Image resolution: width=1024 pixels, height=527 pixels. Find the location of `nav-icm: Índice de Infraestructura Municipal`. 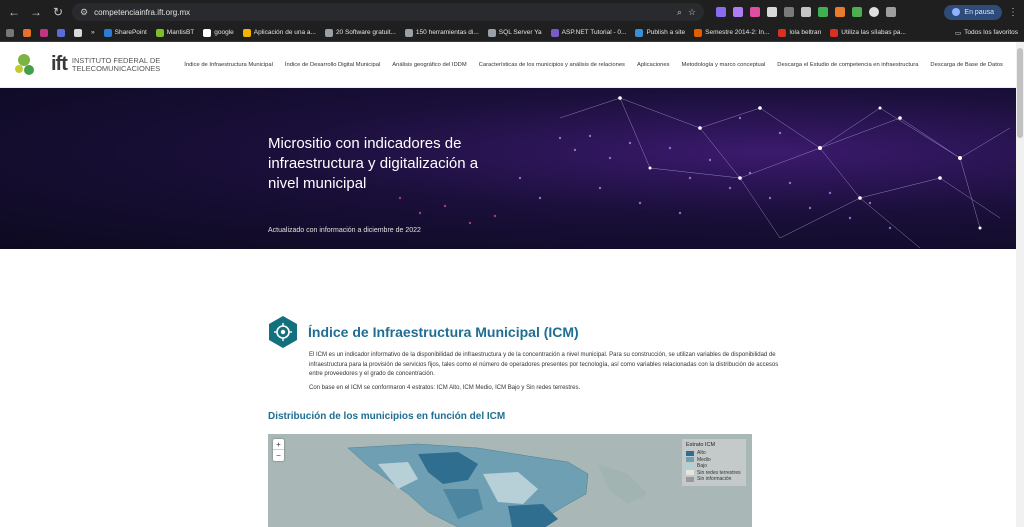

nav-icm: Índice de Infraestructura Municipal is located at coordinates (228, 65).